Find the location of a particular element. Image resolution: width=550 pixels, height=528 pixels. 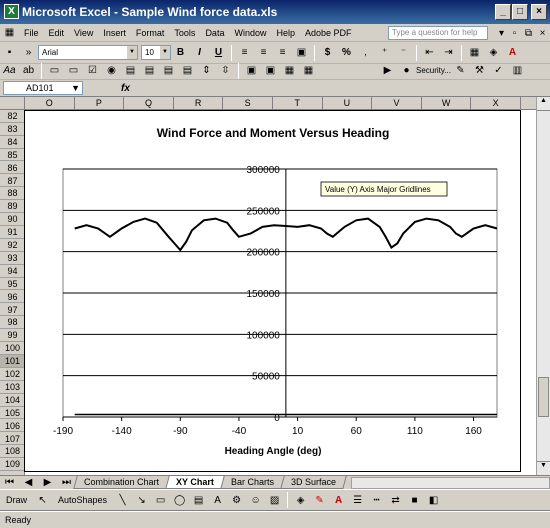

draw-menu: Draw is located at coordinates (16, 500).